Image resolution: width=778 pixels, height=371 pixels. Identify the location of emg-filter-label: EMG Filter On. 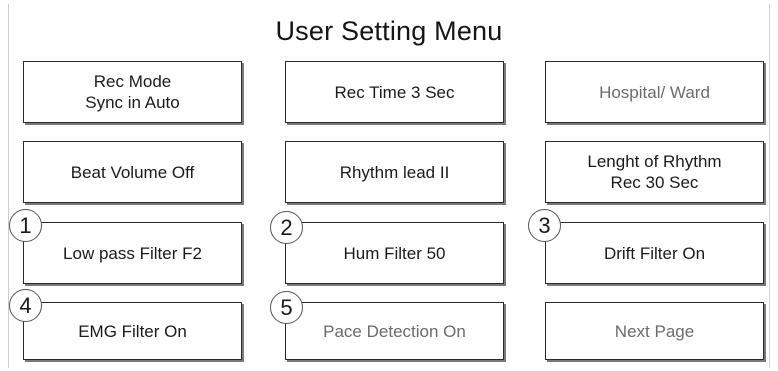
(132, 331).